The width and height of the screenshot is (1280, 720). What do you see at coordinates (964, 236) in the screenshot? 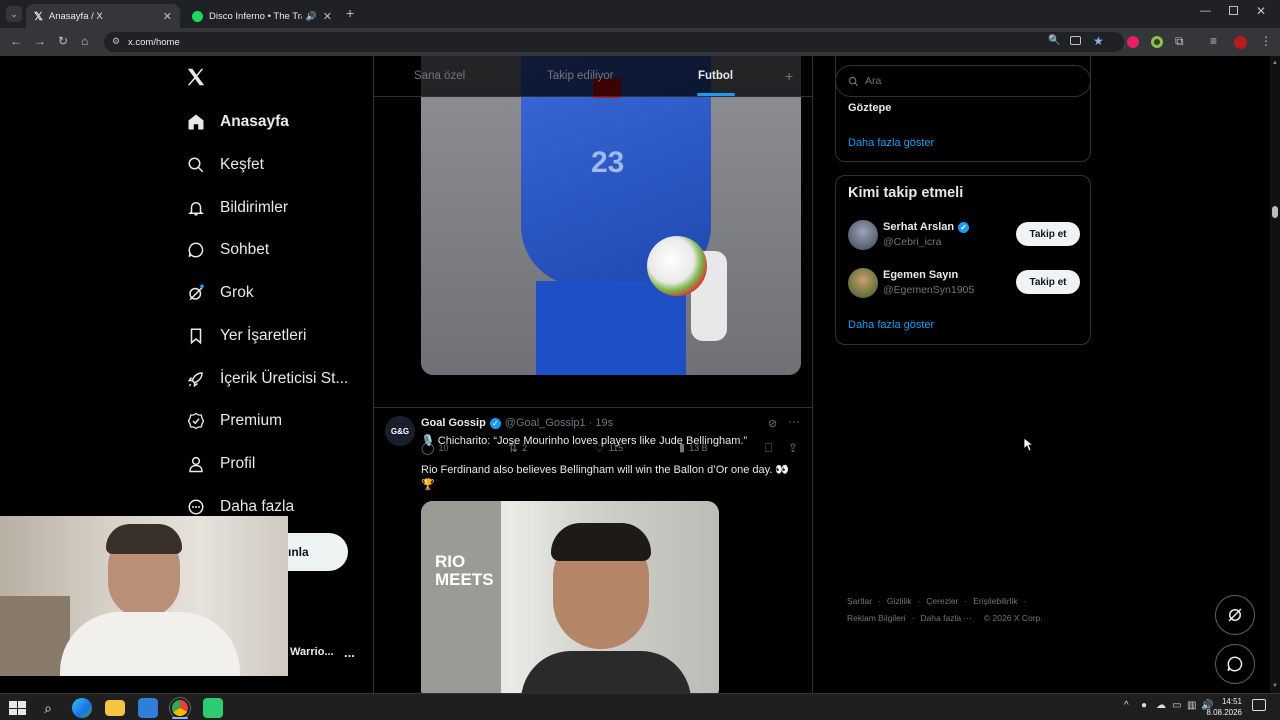
I see `follow-suggestion: Serhat Arslan ✓ @Cebri_icra Takip et` at bounding box center [964, 236].